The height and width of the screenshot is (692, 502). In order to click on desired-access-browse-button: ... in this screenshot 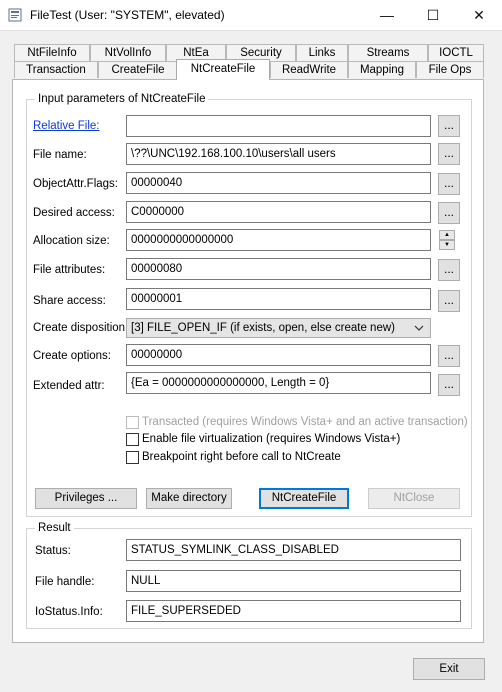, I will do `click(449, 213)`.